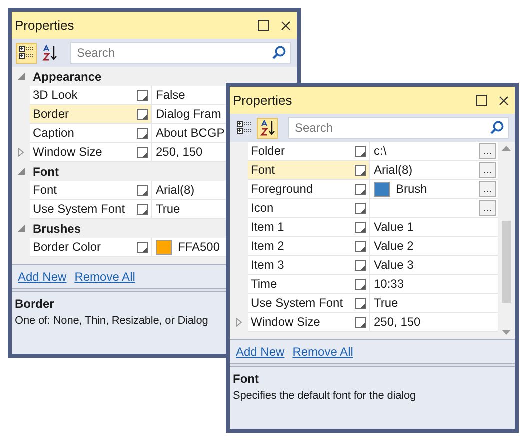 The height and width of the screenshot is (443, 527). What do you see at coordinates (66, 77) in the screenshot?
I see `category-label: Appearance` at bounding box center [66, 77].